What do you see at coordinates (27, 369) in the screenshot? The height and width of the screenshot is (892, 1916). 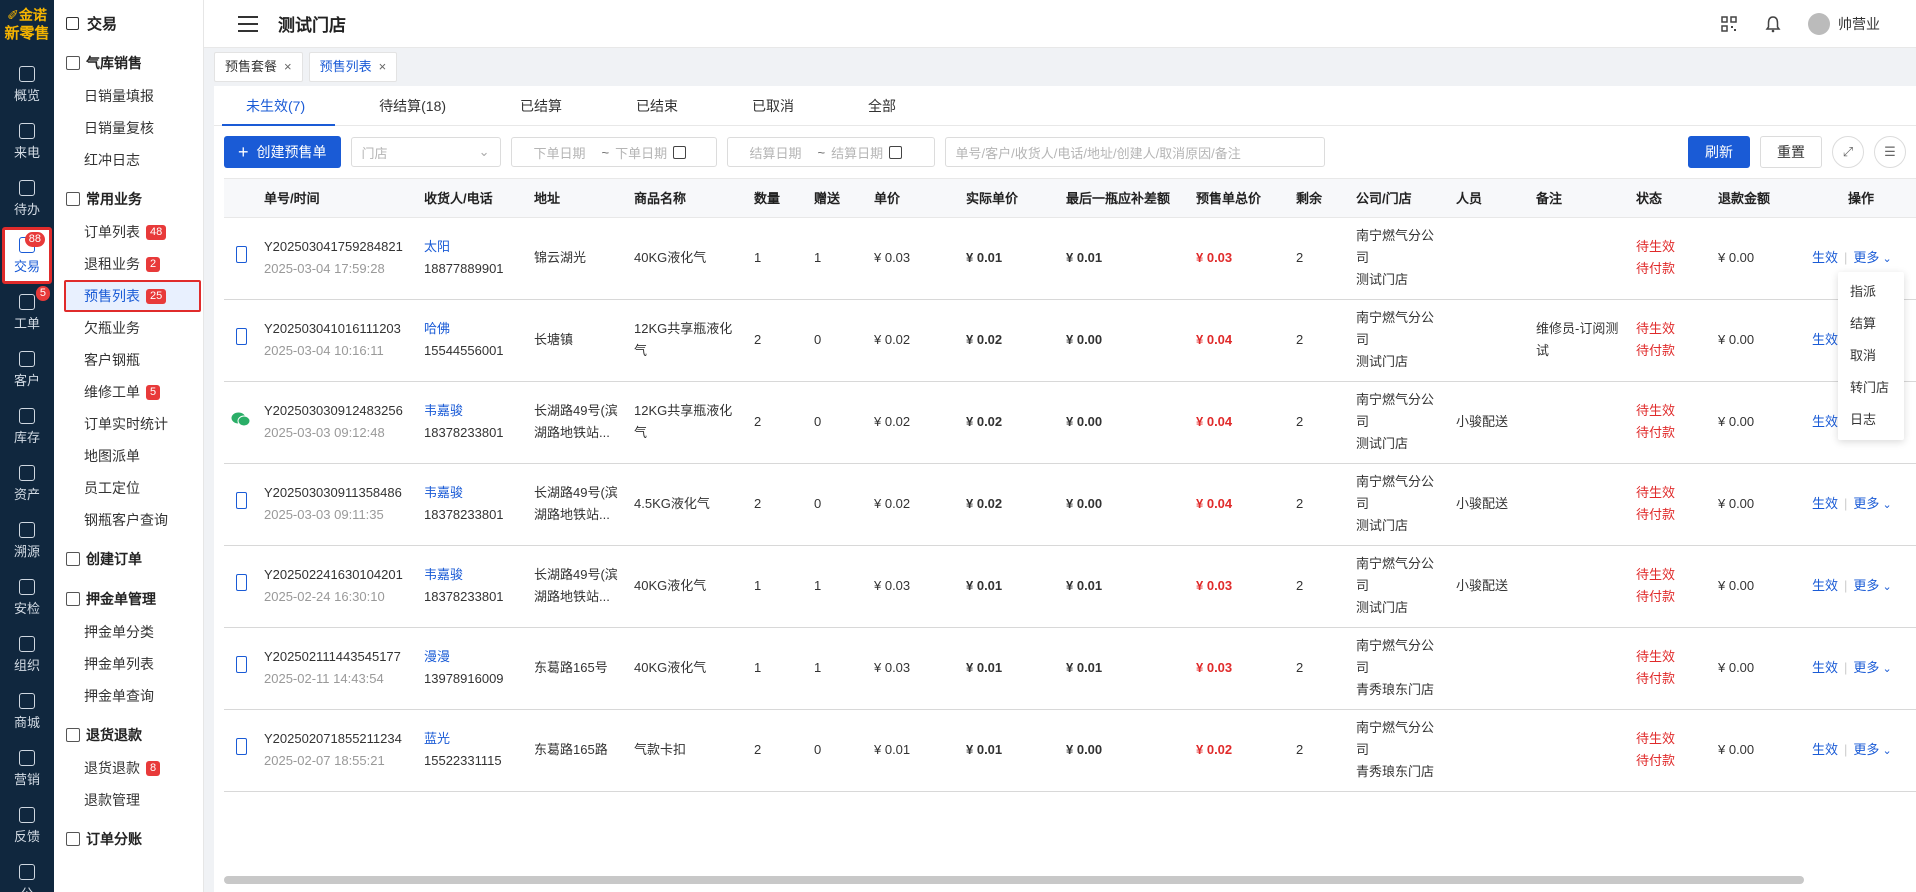 I see `rail-item: 客户` at bounding box center [27, 369].